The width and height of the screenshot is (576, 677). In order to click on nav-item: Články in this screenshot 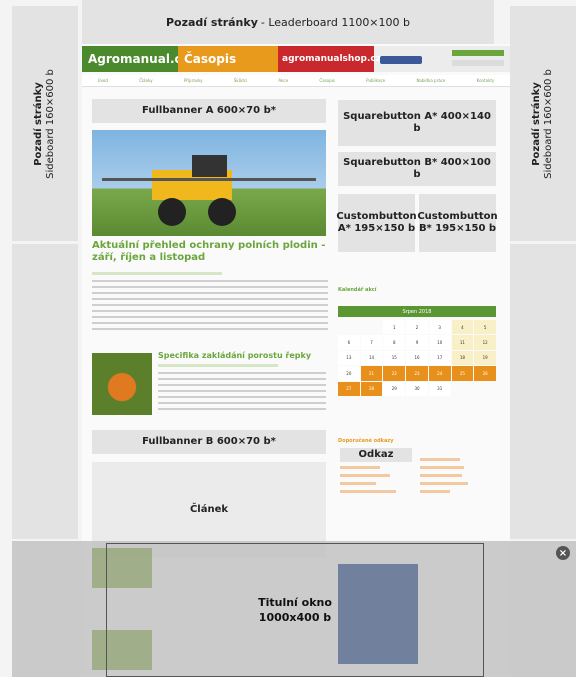, I will do `click(145, 80)`.